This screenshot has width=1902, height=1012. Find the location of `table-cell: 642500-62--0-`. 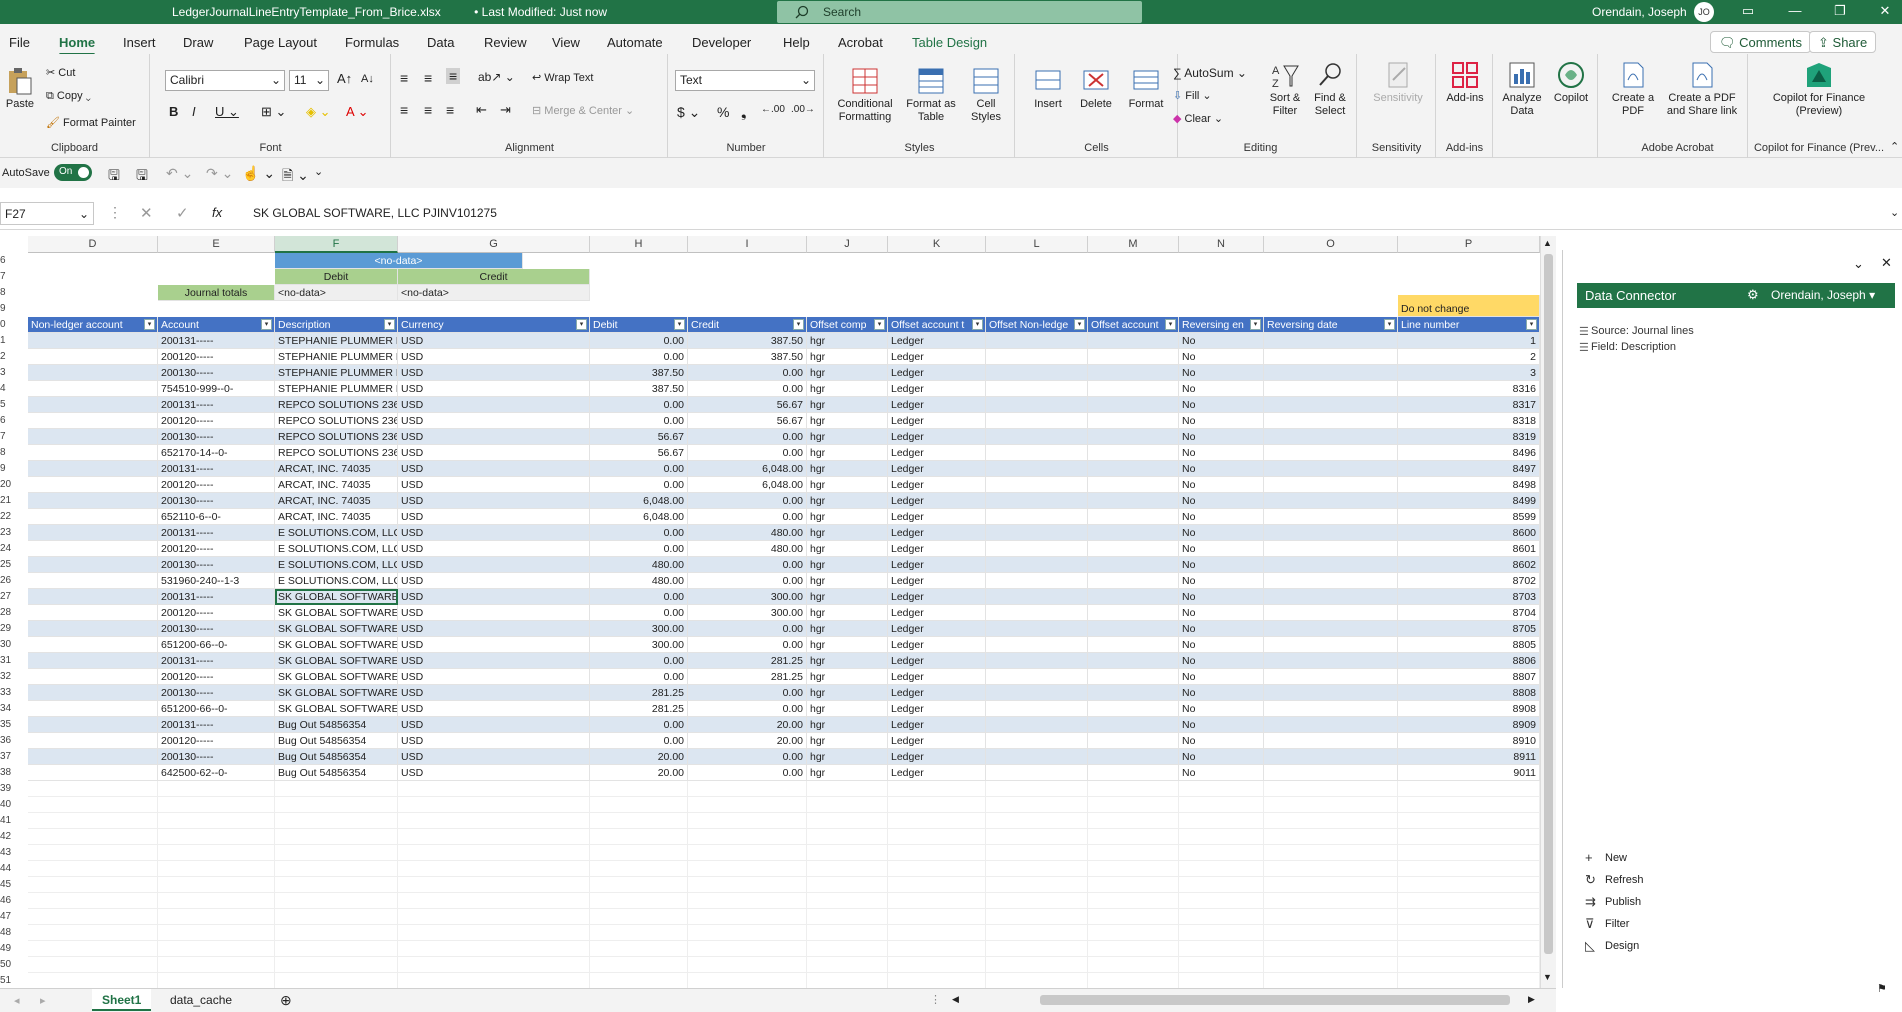

table-cell: 642500-62--0- is located at coordinates (216, 773).